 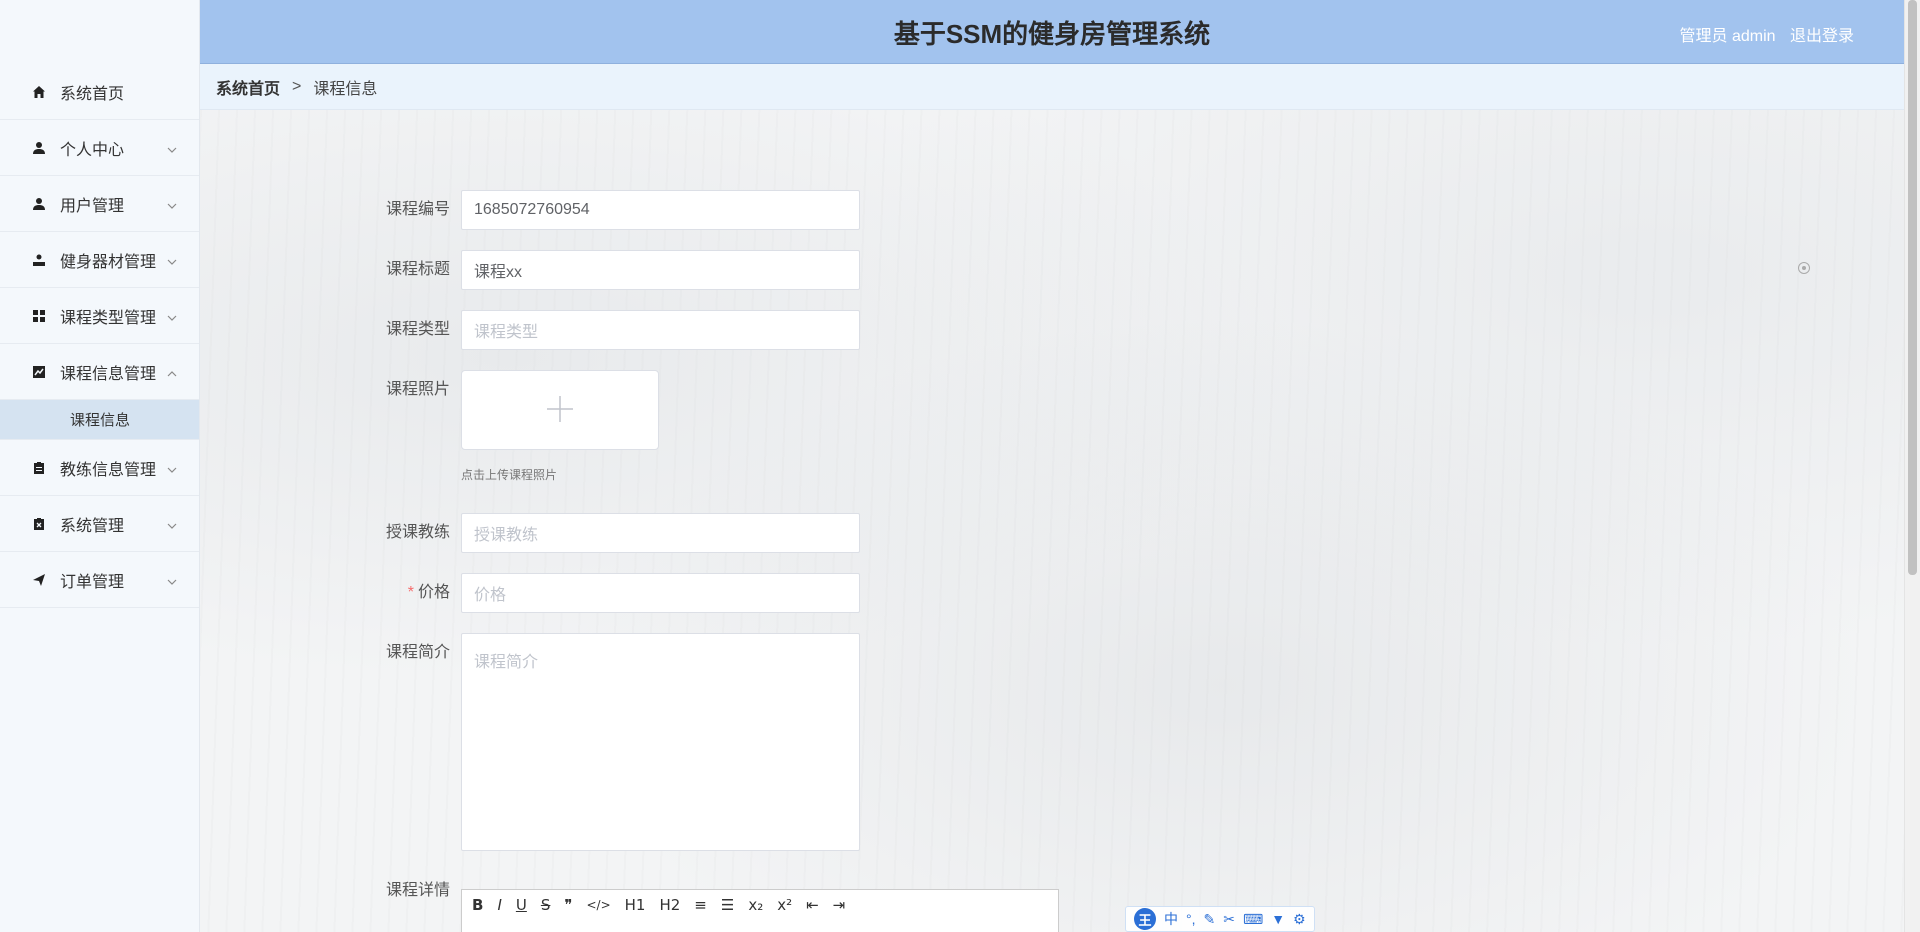 I want to click on sidebar-item-coach-management: 教练信息管理, so click(x=99, y=468).